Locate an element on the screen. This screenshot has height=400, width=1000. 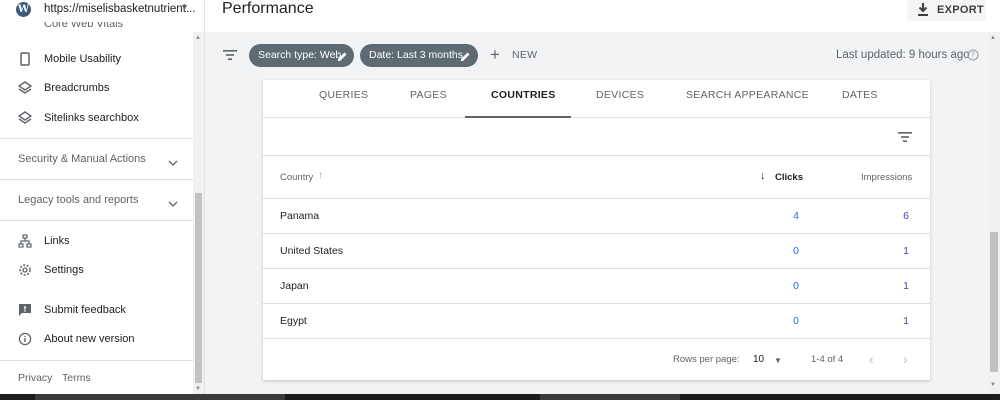
terms-link: Terms is located at coordinates (76, 378).